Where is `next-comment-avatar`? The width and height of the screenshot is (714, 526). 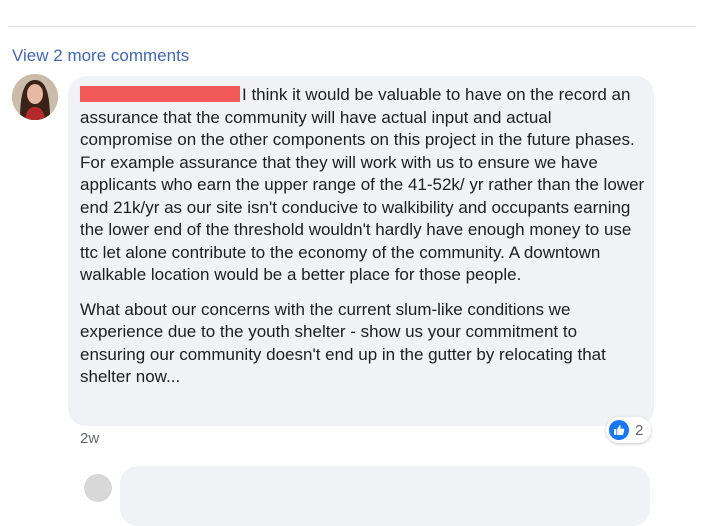 next-comment-avatar is located at coordinates (98, 488).